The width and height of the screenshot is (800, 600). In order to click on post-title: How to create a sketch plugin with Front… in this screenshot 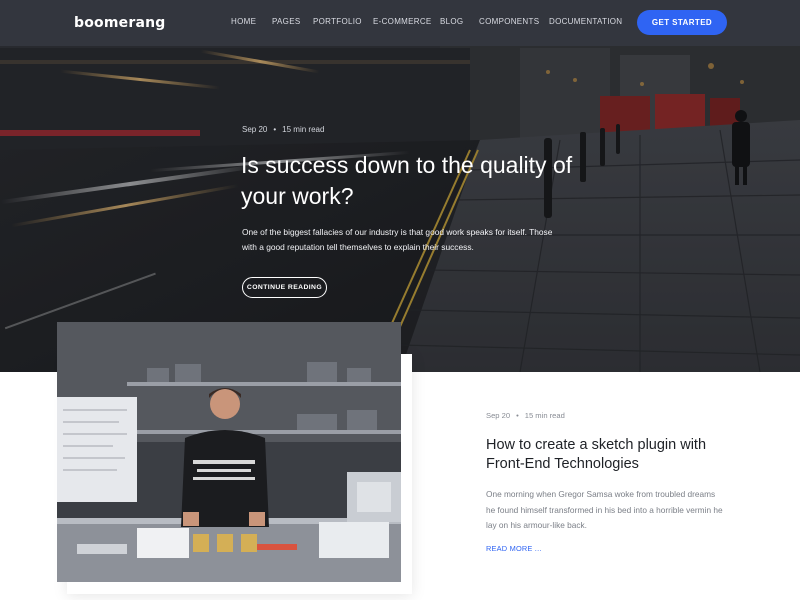, I will do `click(606, 455)`.